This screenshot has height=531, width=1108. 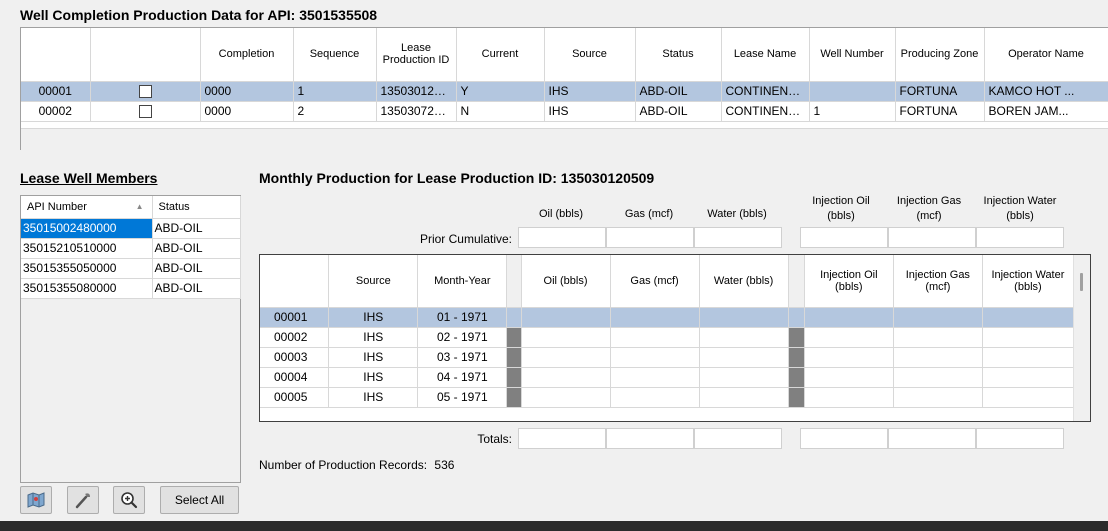 I want to click on completion-column-header-5: Current, so click(x=500, y=55).